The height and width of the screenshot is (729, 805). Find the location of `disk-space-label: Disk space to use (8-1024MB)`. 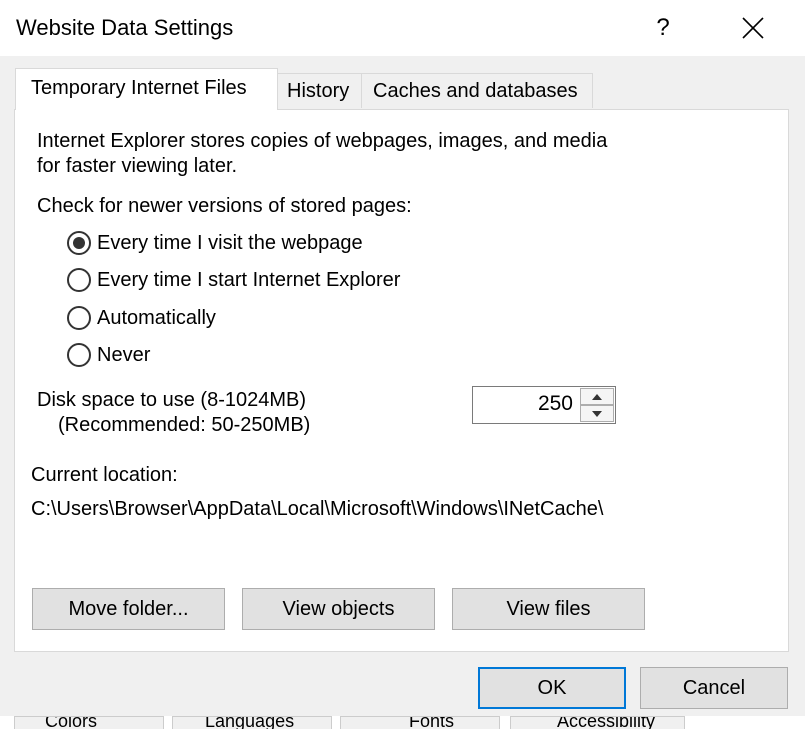

disk-space-label: Disk space to use (8-1024MB) is located at coordinates (172, 400).